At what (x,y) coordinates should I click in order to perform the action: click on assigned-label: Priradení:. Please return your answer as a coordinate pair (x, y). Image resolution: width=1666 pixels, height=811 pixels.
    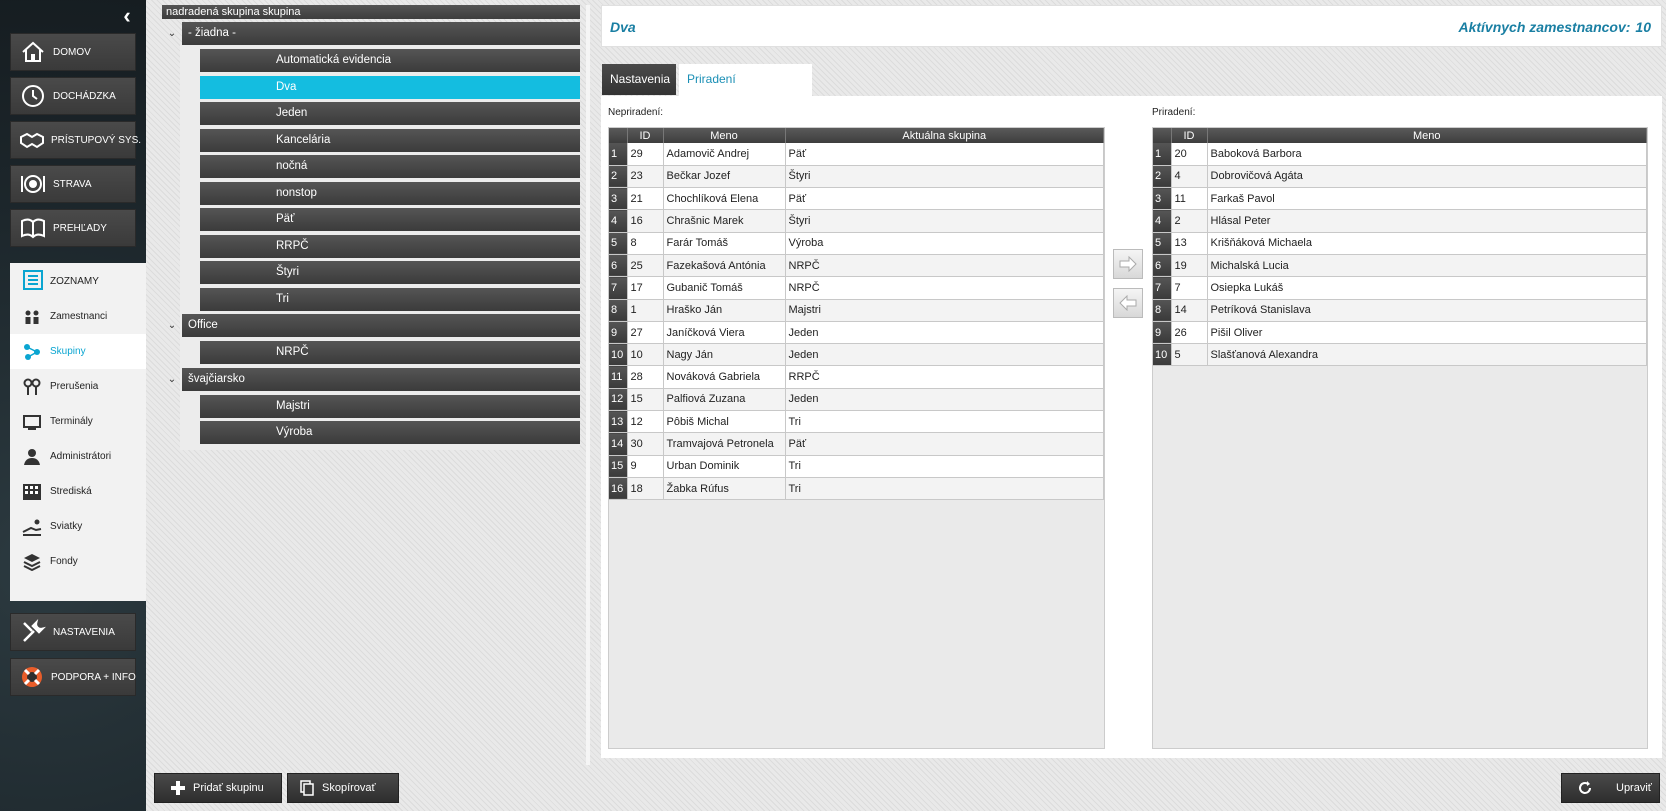
    Looking at the image, I should click on (1174, 112).